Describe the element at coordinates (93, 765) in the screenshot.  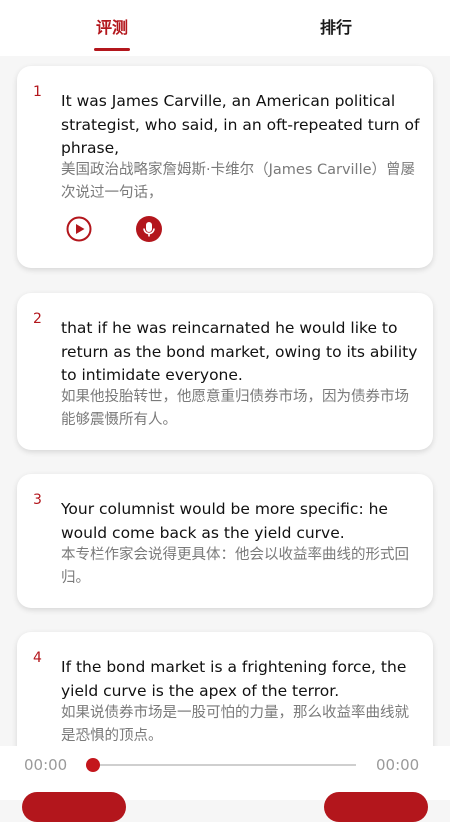
I see `progress-knob` at that location.